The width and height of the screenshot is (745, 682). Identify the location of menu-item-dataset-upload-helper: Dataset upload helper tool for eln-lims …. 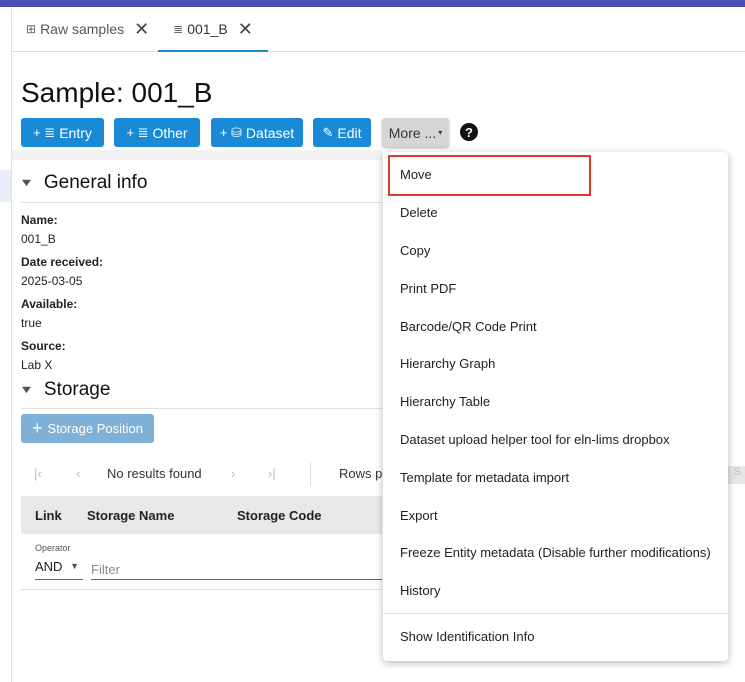
(535, 439).